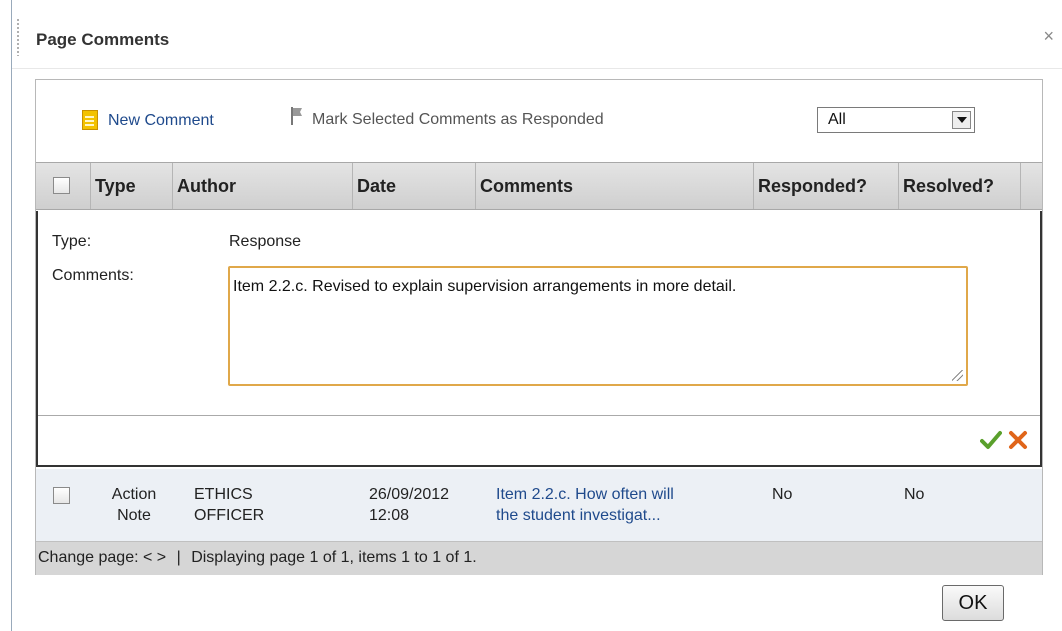 Image resolution: width=1062 pixels, height=631 pixels. What do you see at coordinates (263, 186) in the screenshot?
I see `column-header-author: Author` at bounding box center [263, 186].